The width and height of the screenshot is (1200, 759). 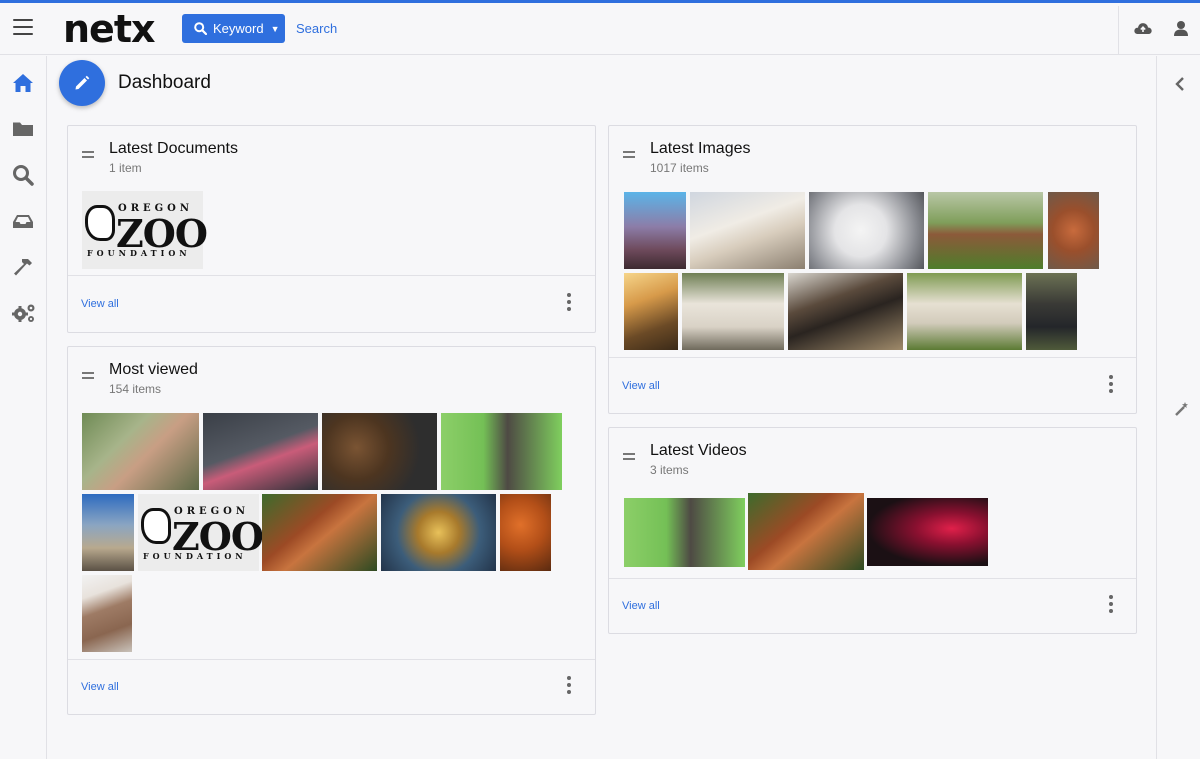 What do you see at coordinates (379, 451) in the screenshot?
I see `image-thumbnail-bread` at bounding box center [379, 451].